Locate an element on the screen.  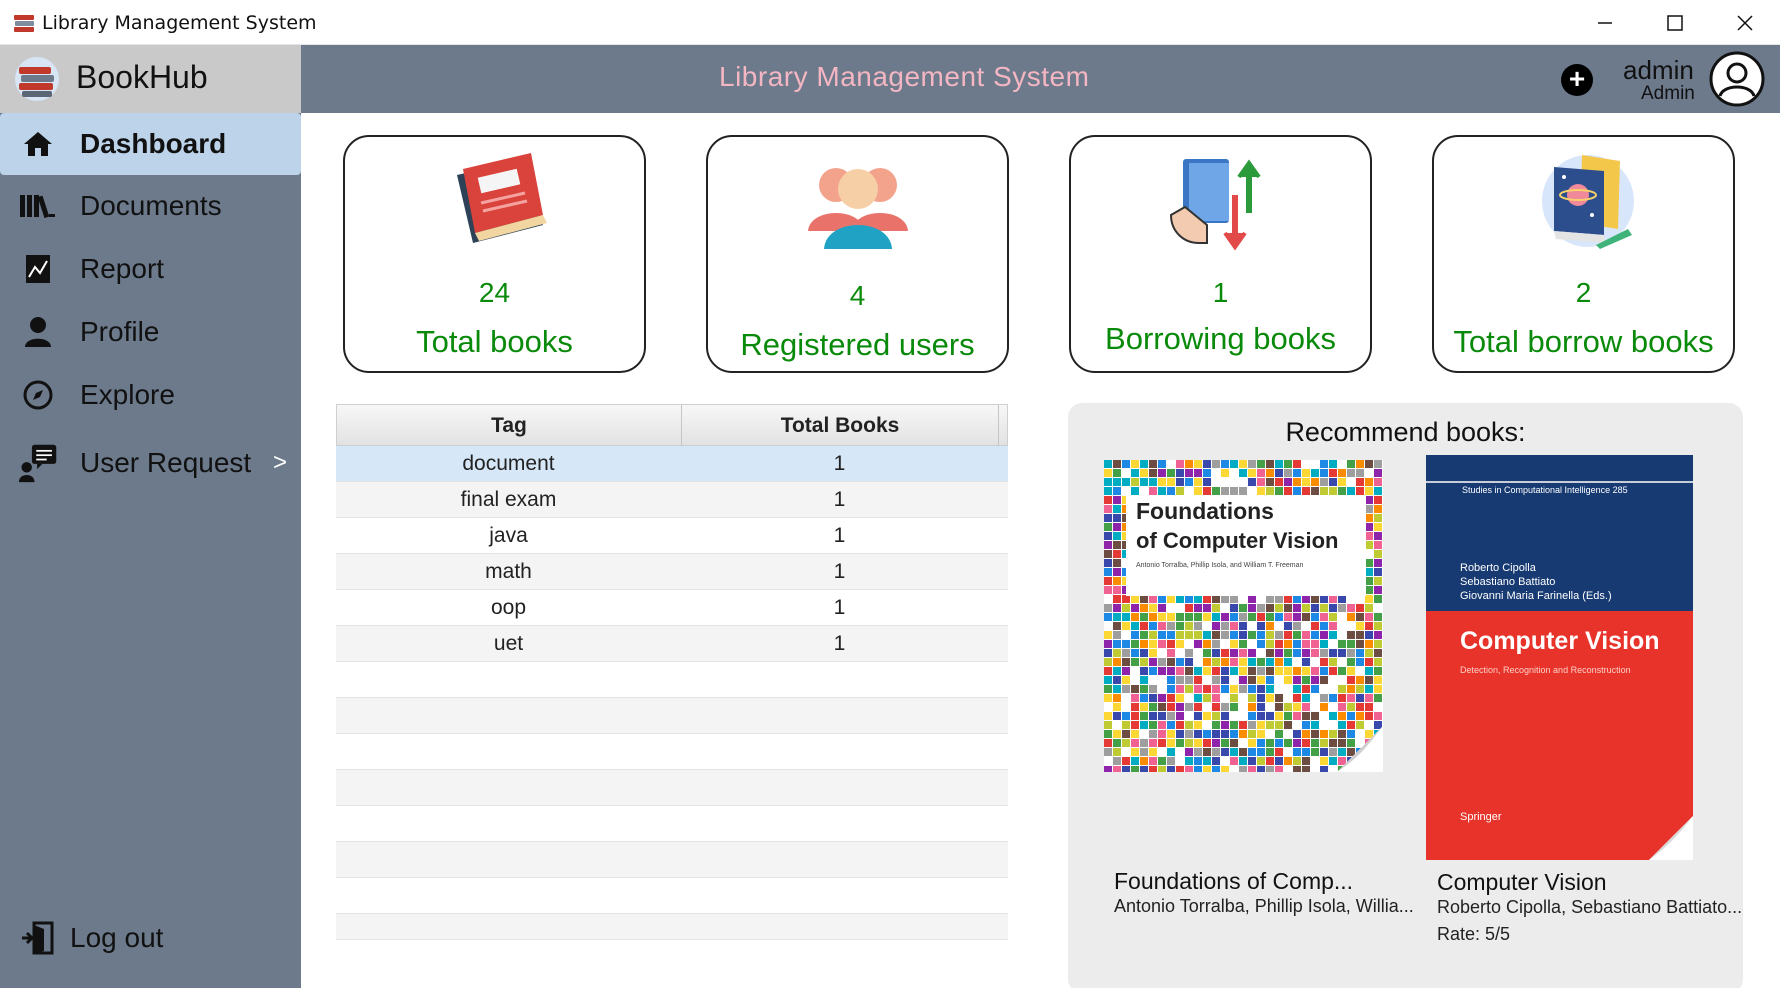
close-button is located at coordinates (1745, 22).